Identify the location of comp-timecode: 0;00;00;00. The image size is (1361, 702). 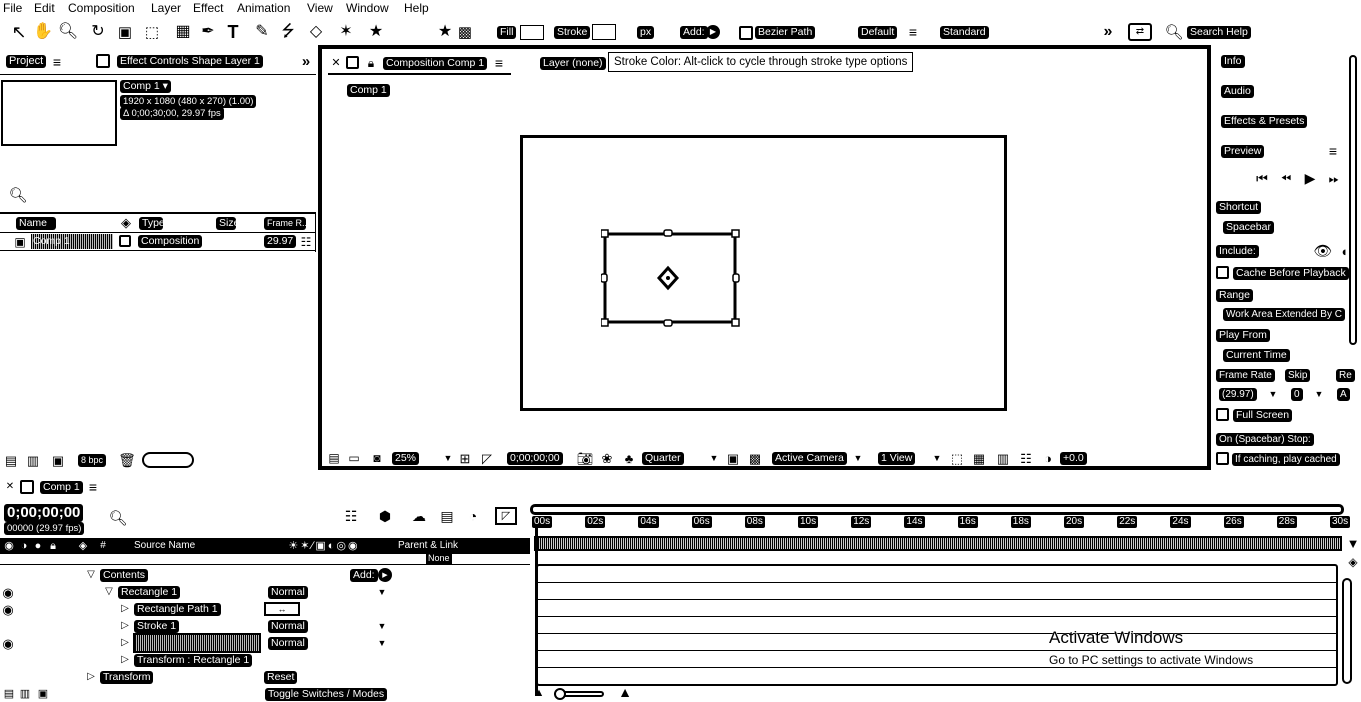
(535, 458).